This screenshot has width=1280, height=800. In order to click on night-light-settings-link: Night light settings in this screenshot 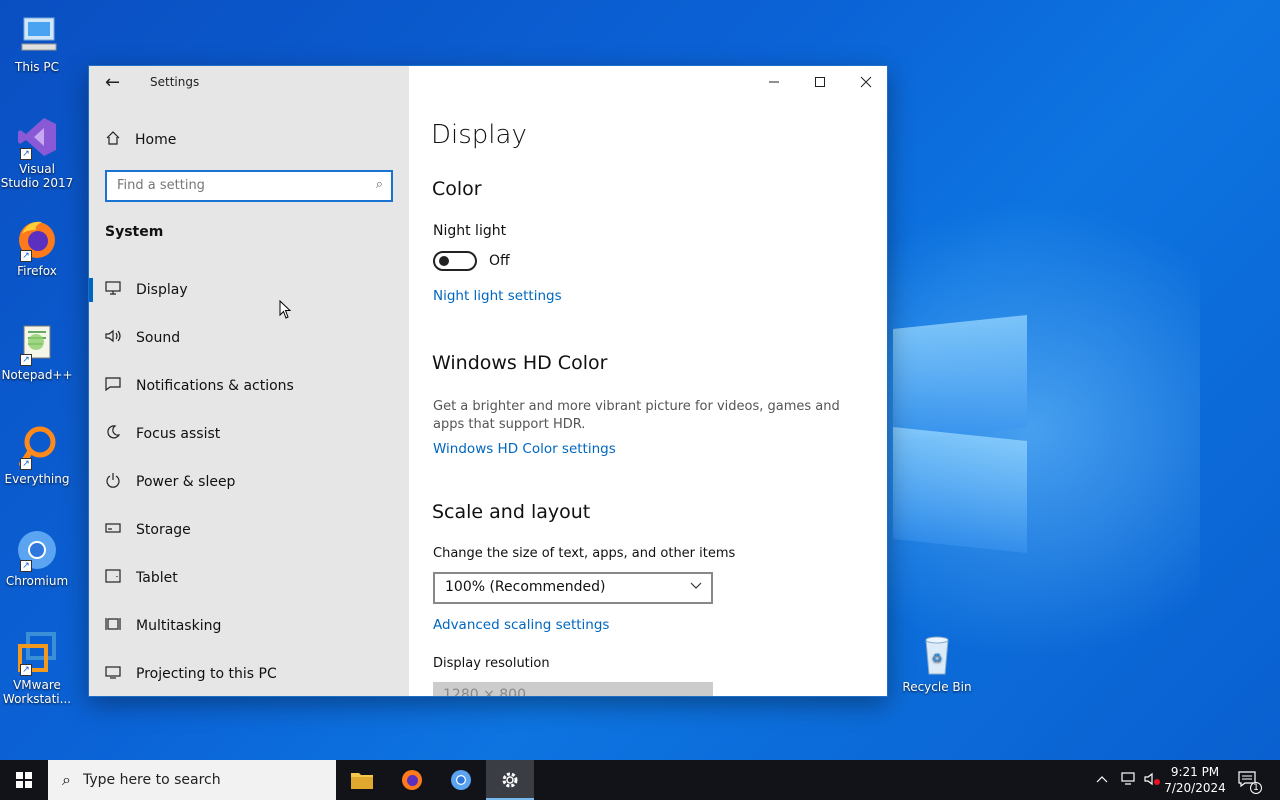, I will do `click(497, 296)`.